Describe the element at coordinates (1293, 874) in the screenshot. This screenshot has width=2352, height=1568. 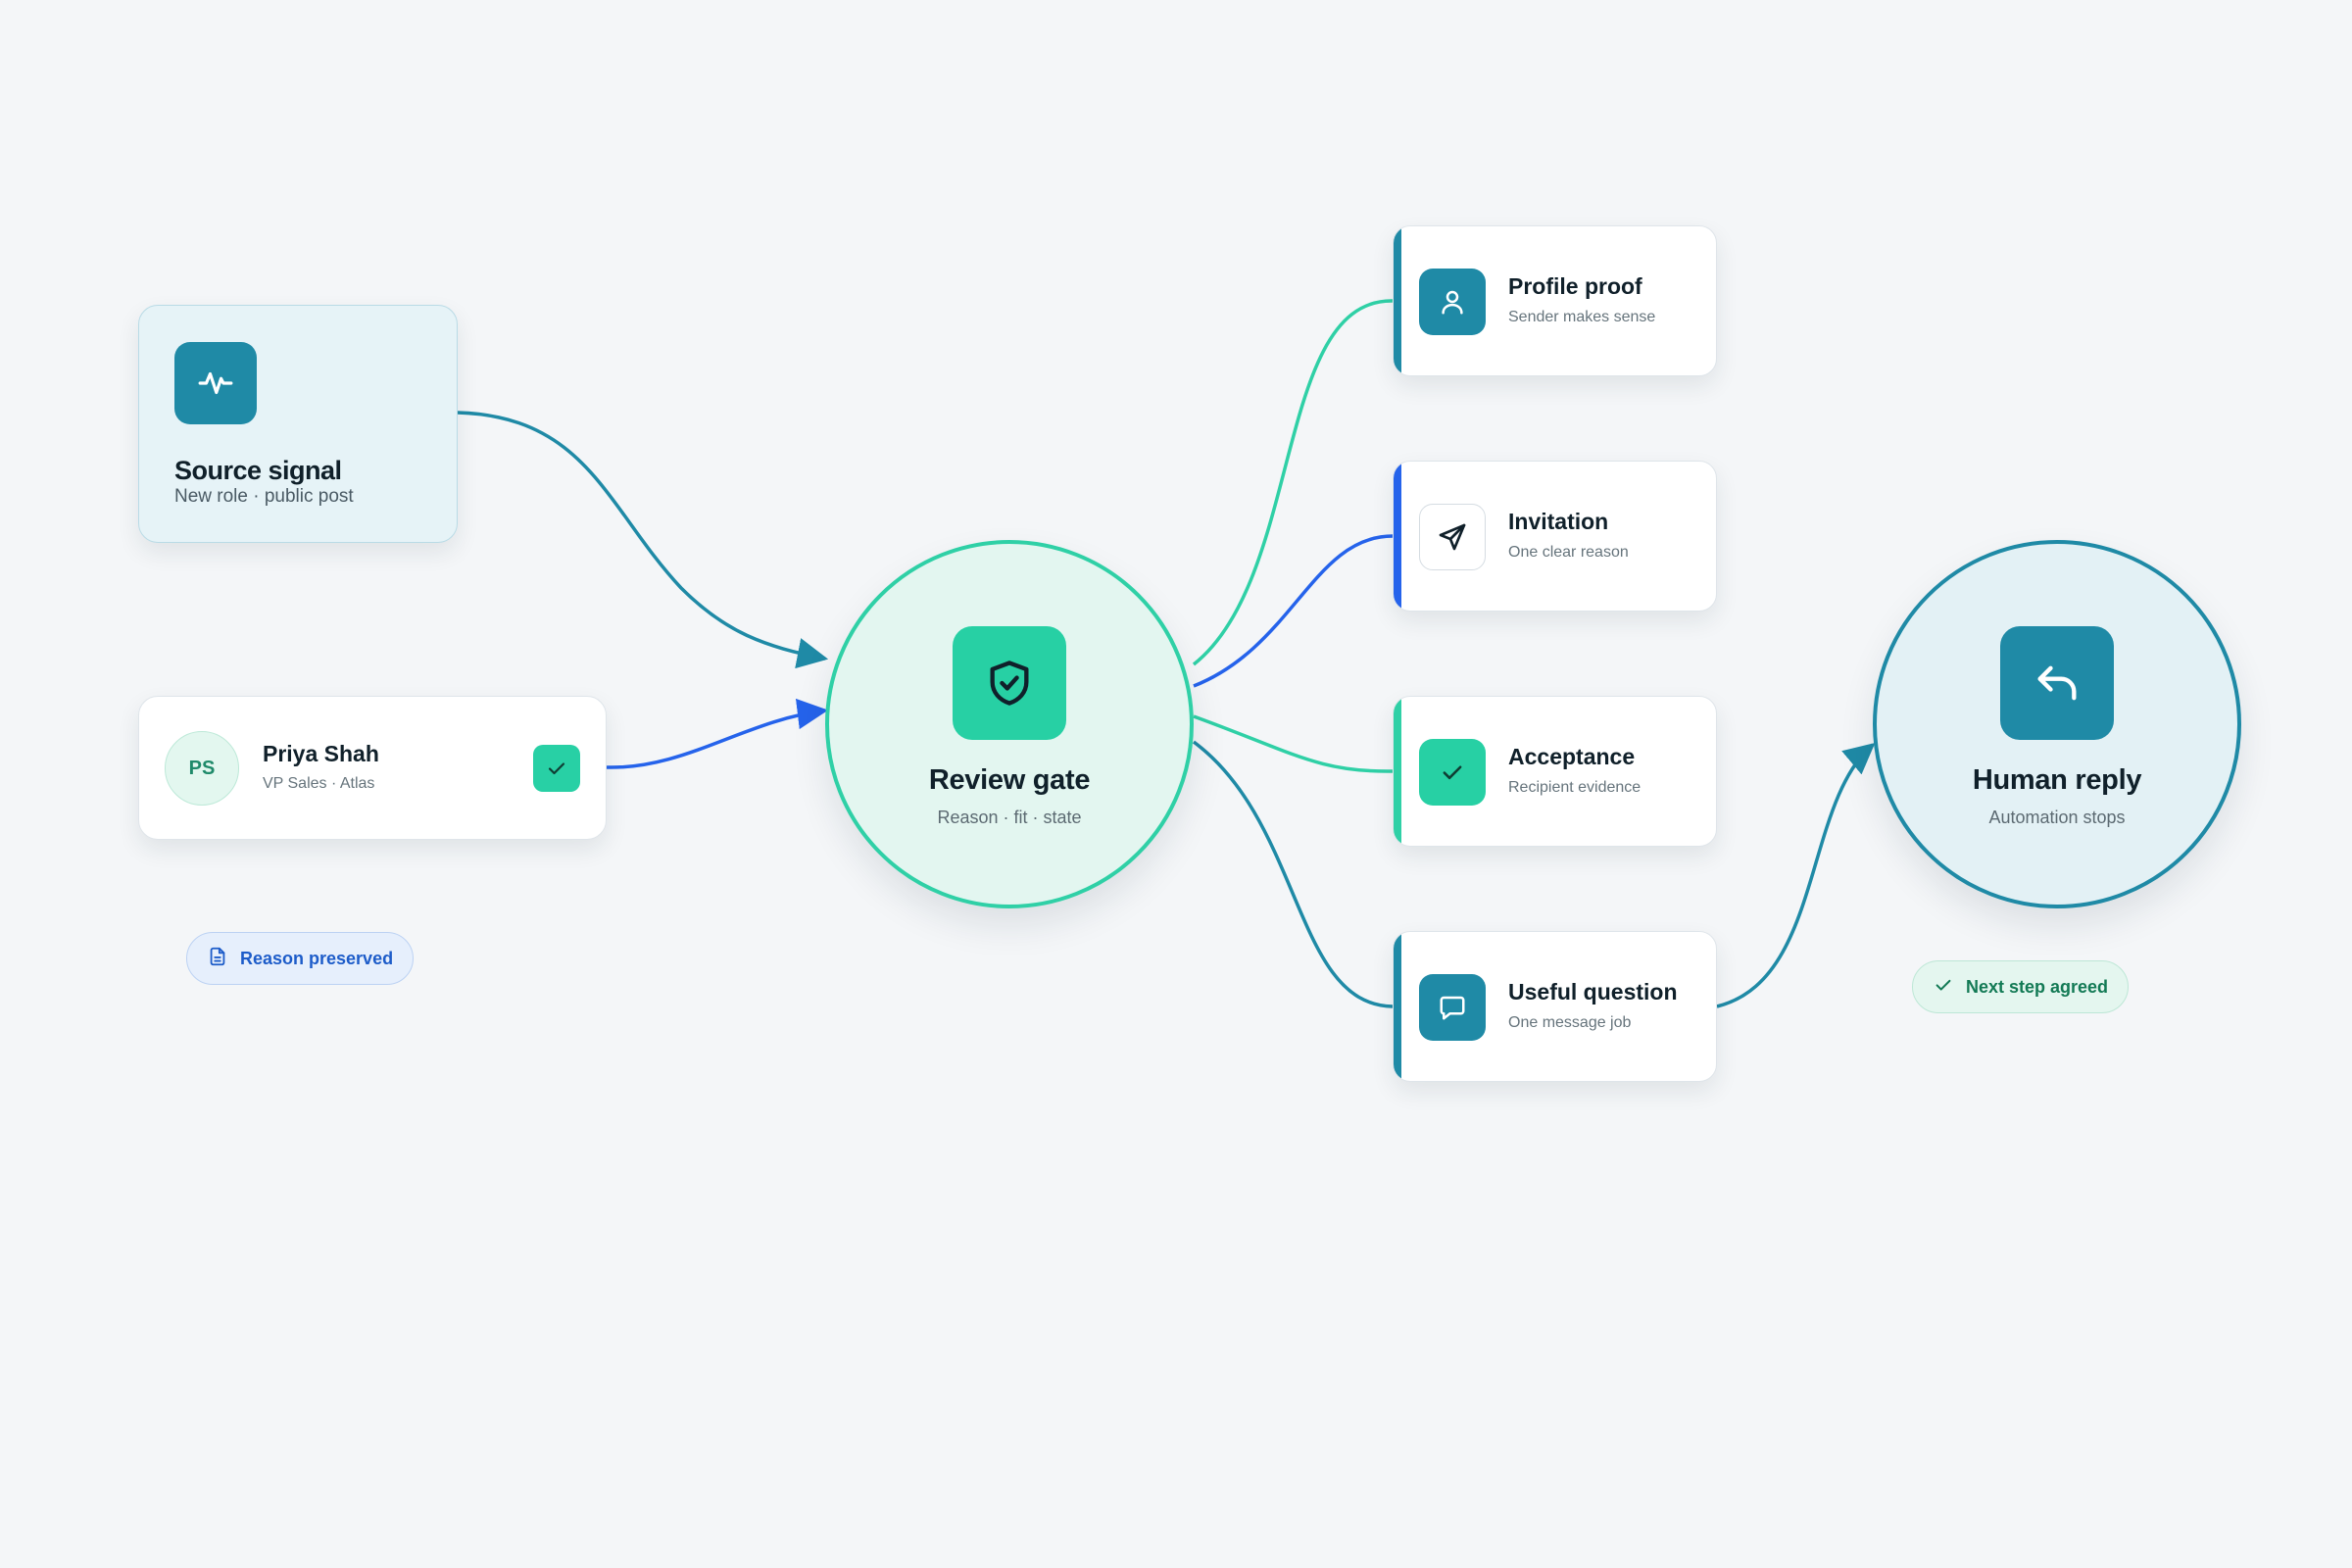
I see `edge-gate-to-question` at that location.